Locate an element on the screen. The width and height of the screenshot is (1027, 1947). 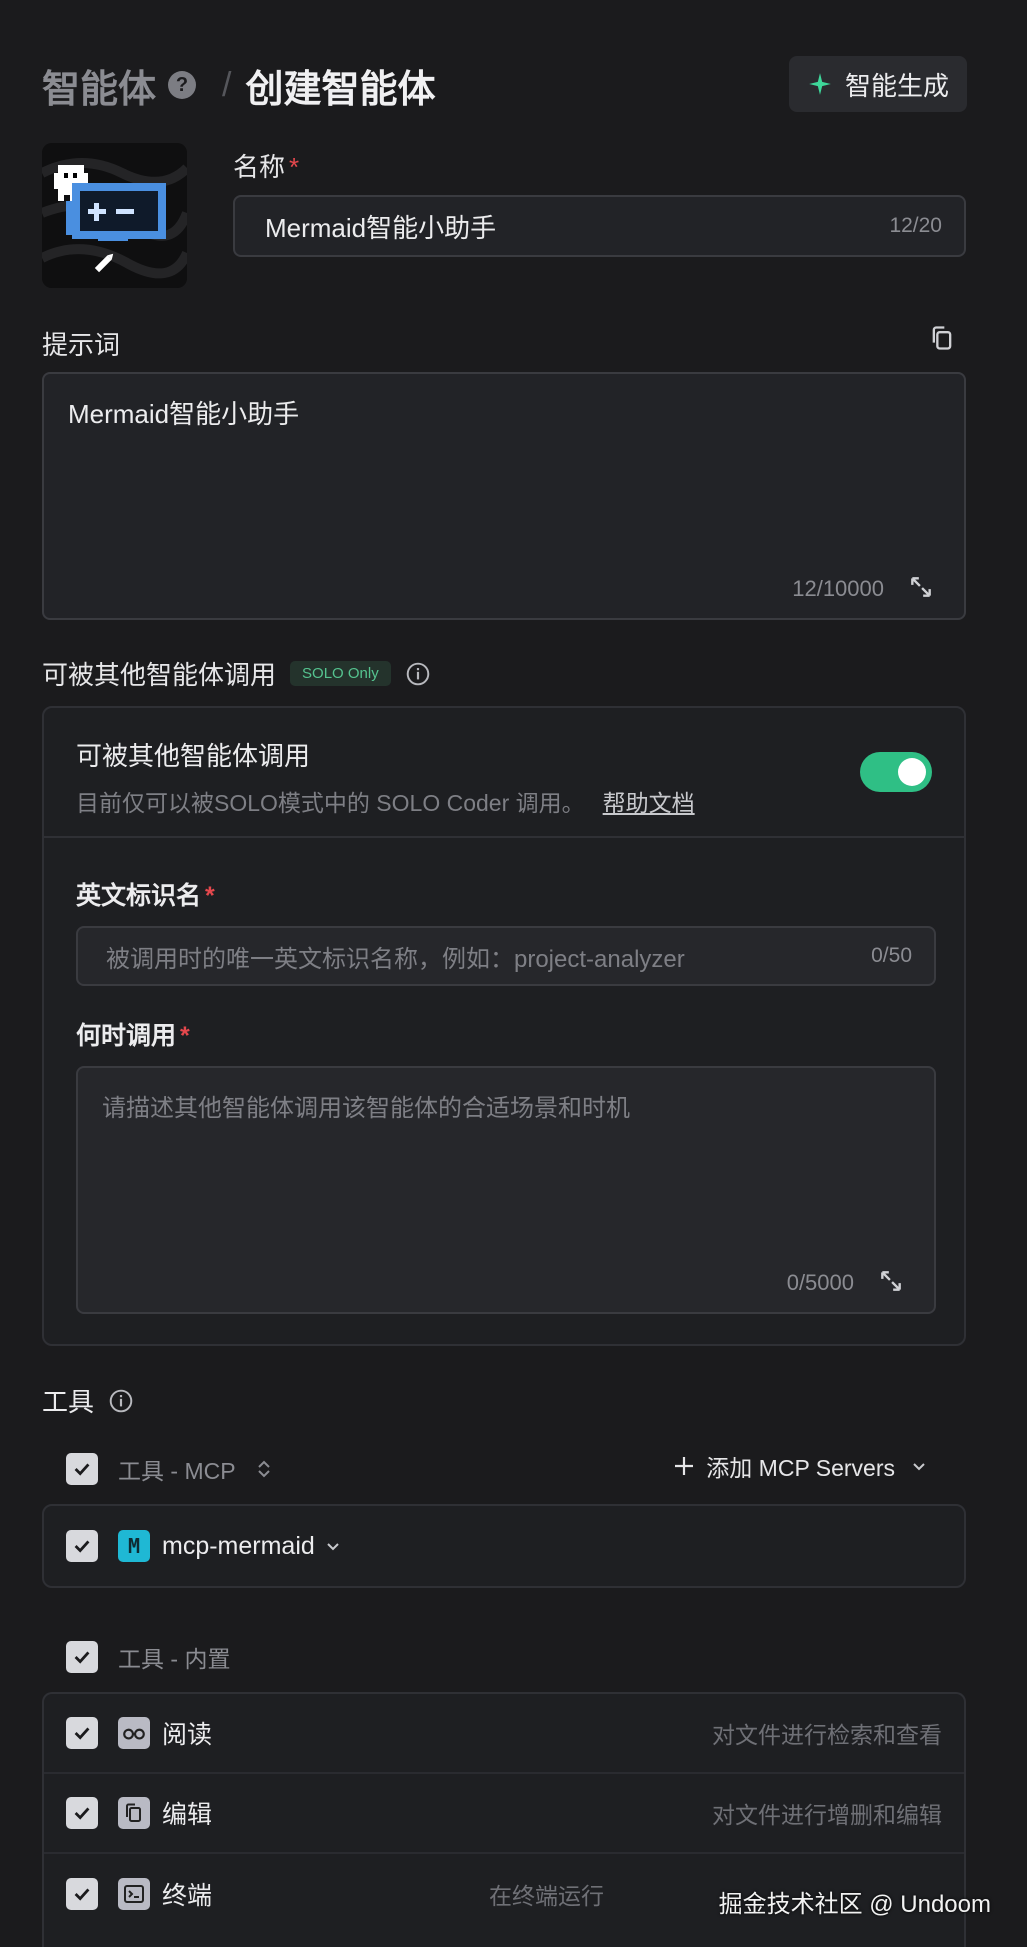
terminal-icon is located at coordinates (134, 1894).